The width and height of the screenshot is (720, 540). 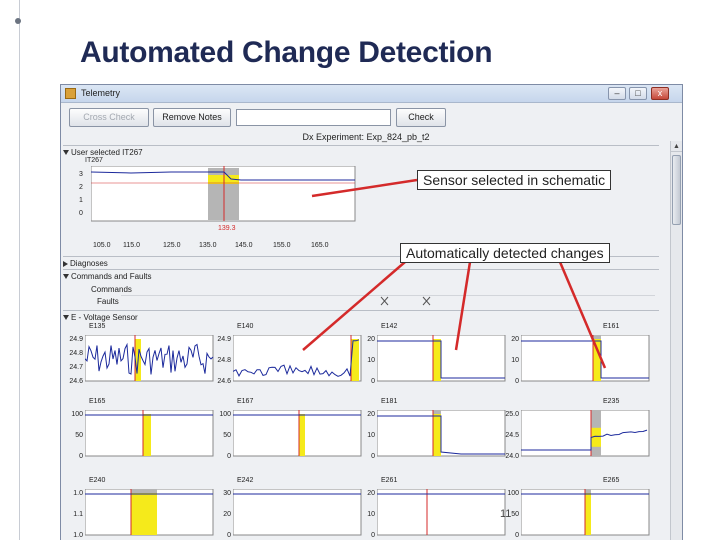 I want to click on experiment-label: Dx Experiment: Exp_824_pb_t2, so click(x=366, y=137).